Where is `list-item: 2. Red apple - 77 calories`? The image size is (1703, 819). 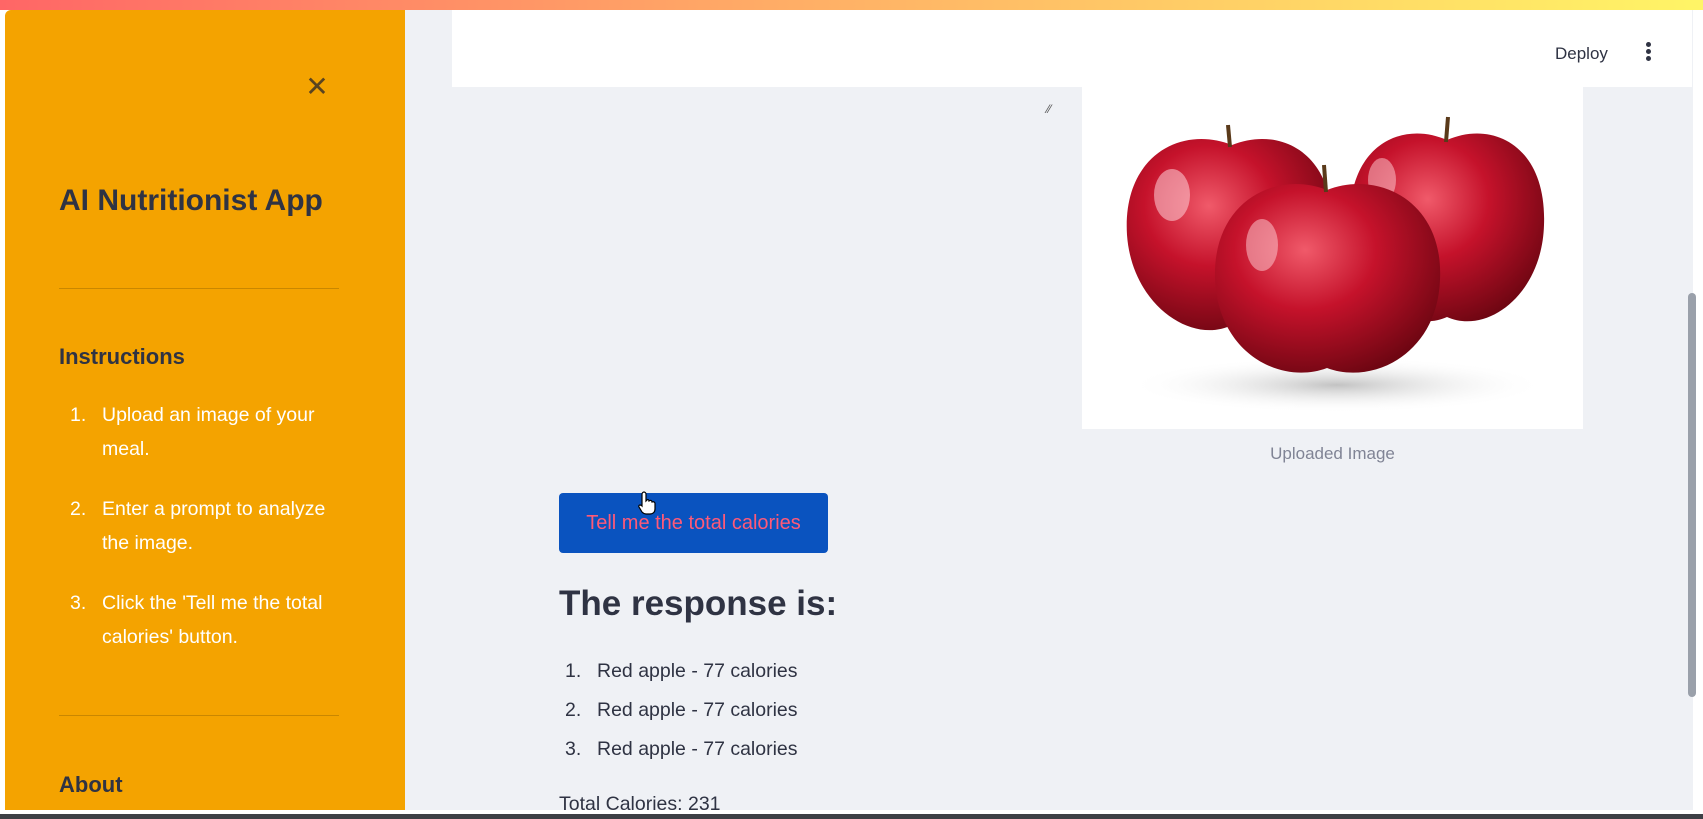 list-item: 2. Red apple - 77 calories is located at coordinates (680, 713).